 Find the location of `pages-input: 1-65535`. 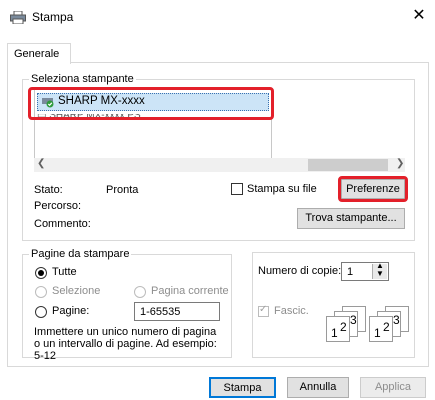

pages-input: 1-65535 is located at coordinates (177, 311).